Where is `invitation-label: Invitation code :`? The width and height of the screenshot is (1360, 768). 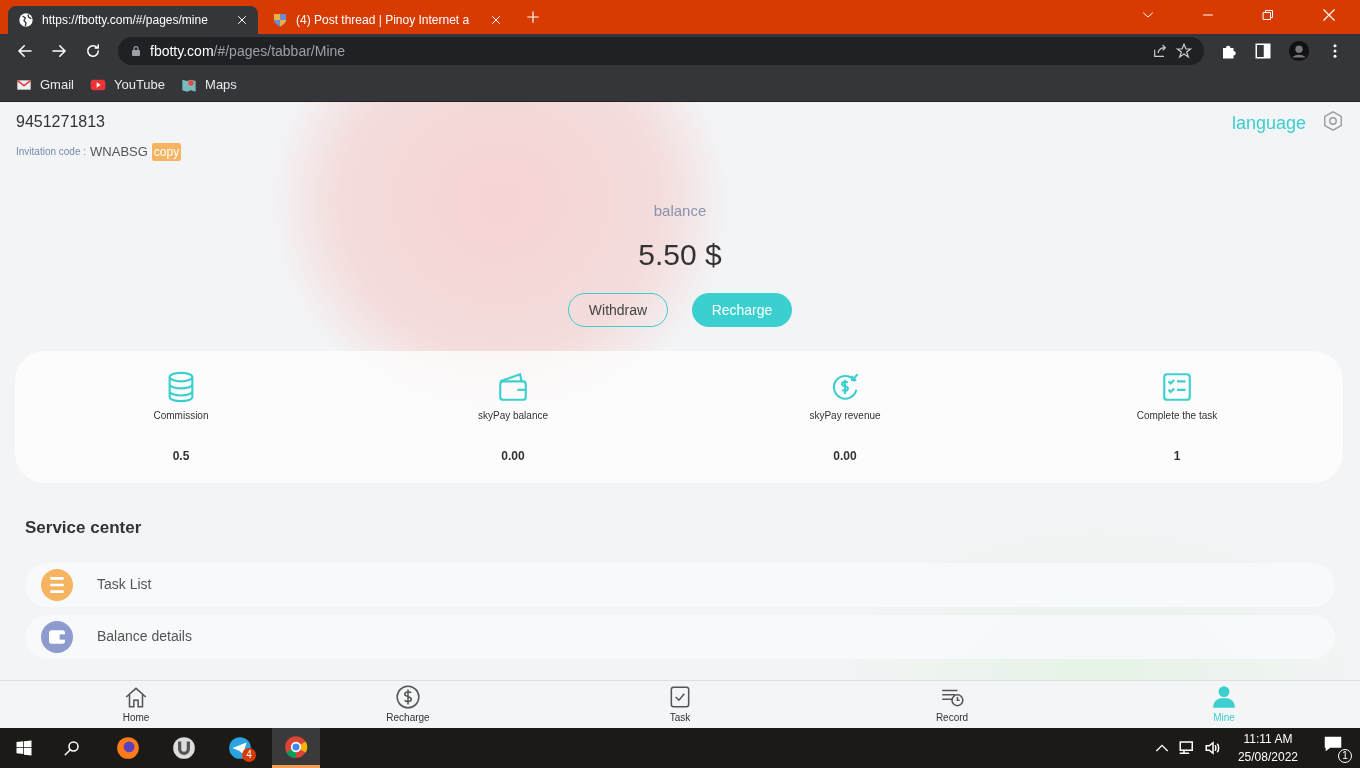 invitation-label: Invitation code : is located at coordinates (51, 152).